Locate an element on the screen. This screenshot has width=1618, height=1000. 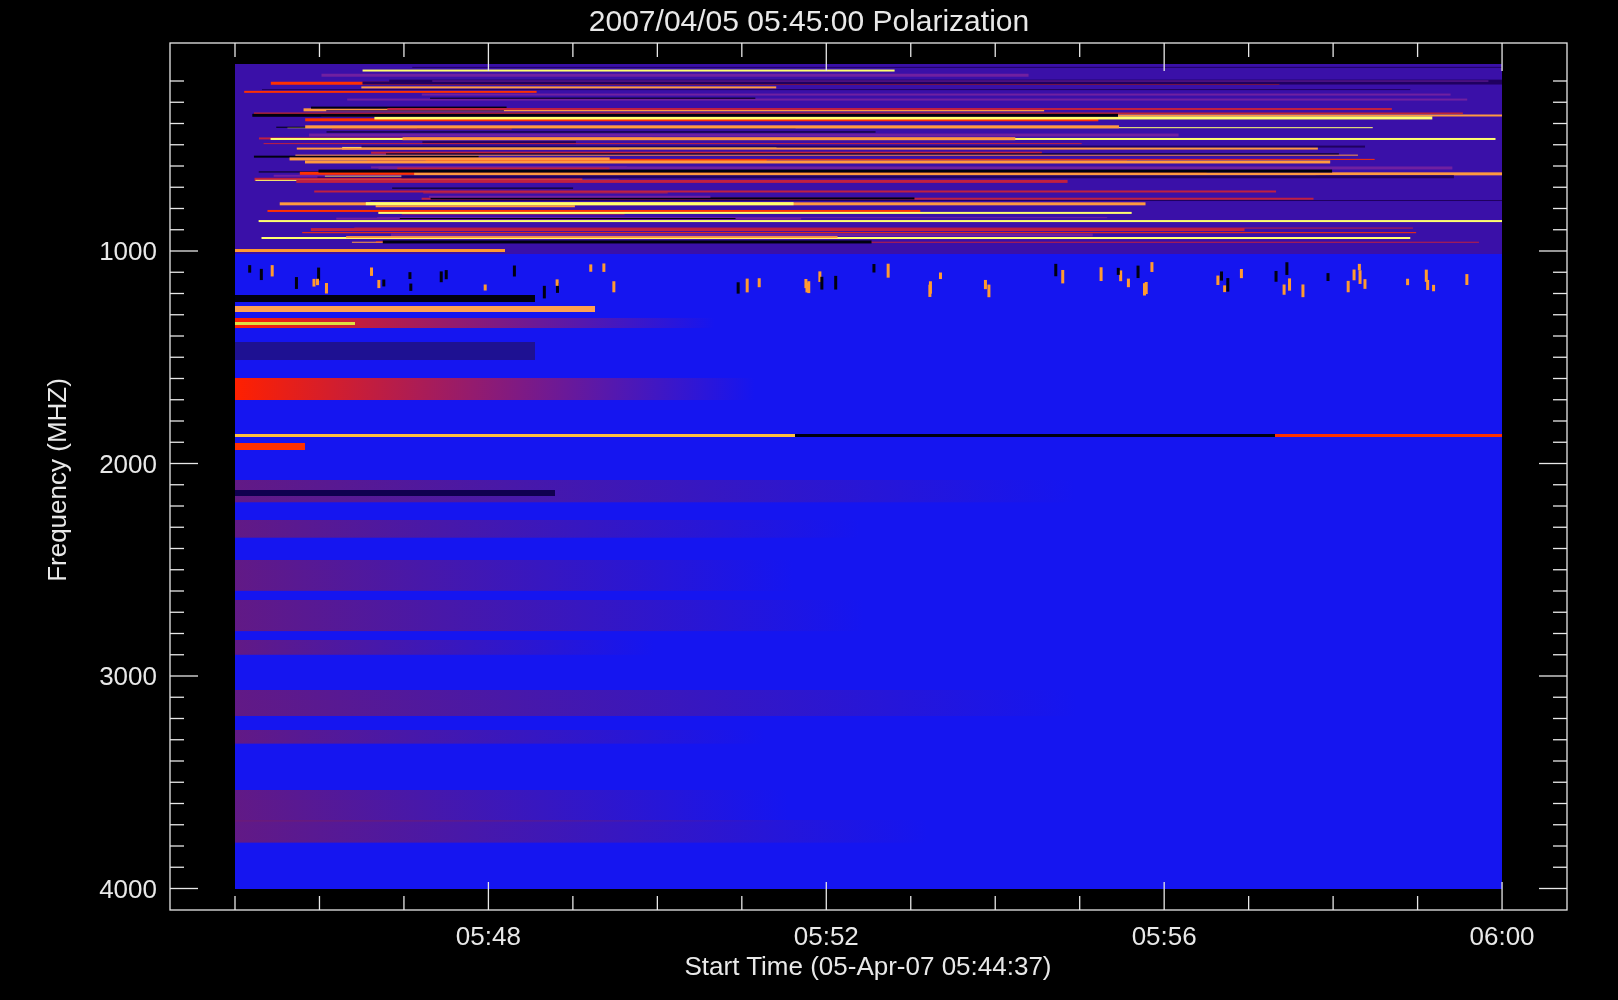
y-tick-label: 2000 is located at coordinates (128, 463).